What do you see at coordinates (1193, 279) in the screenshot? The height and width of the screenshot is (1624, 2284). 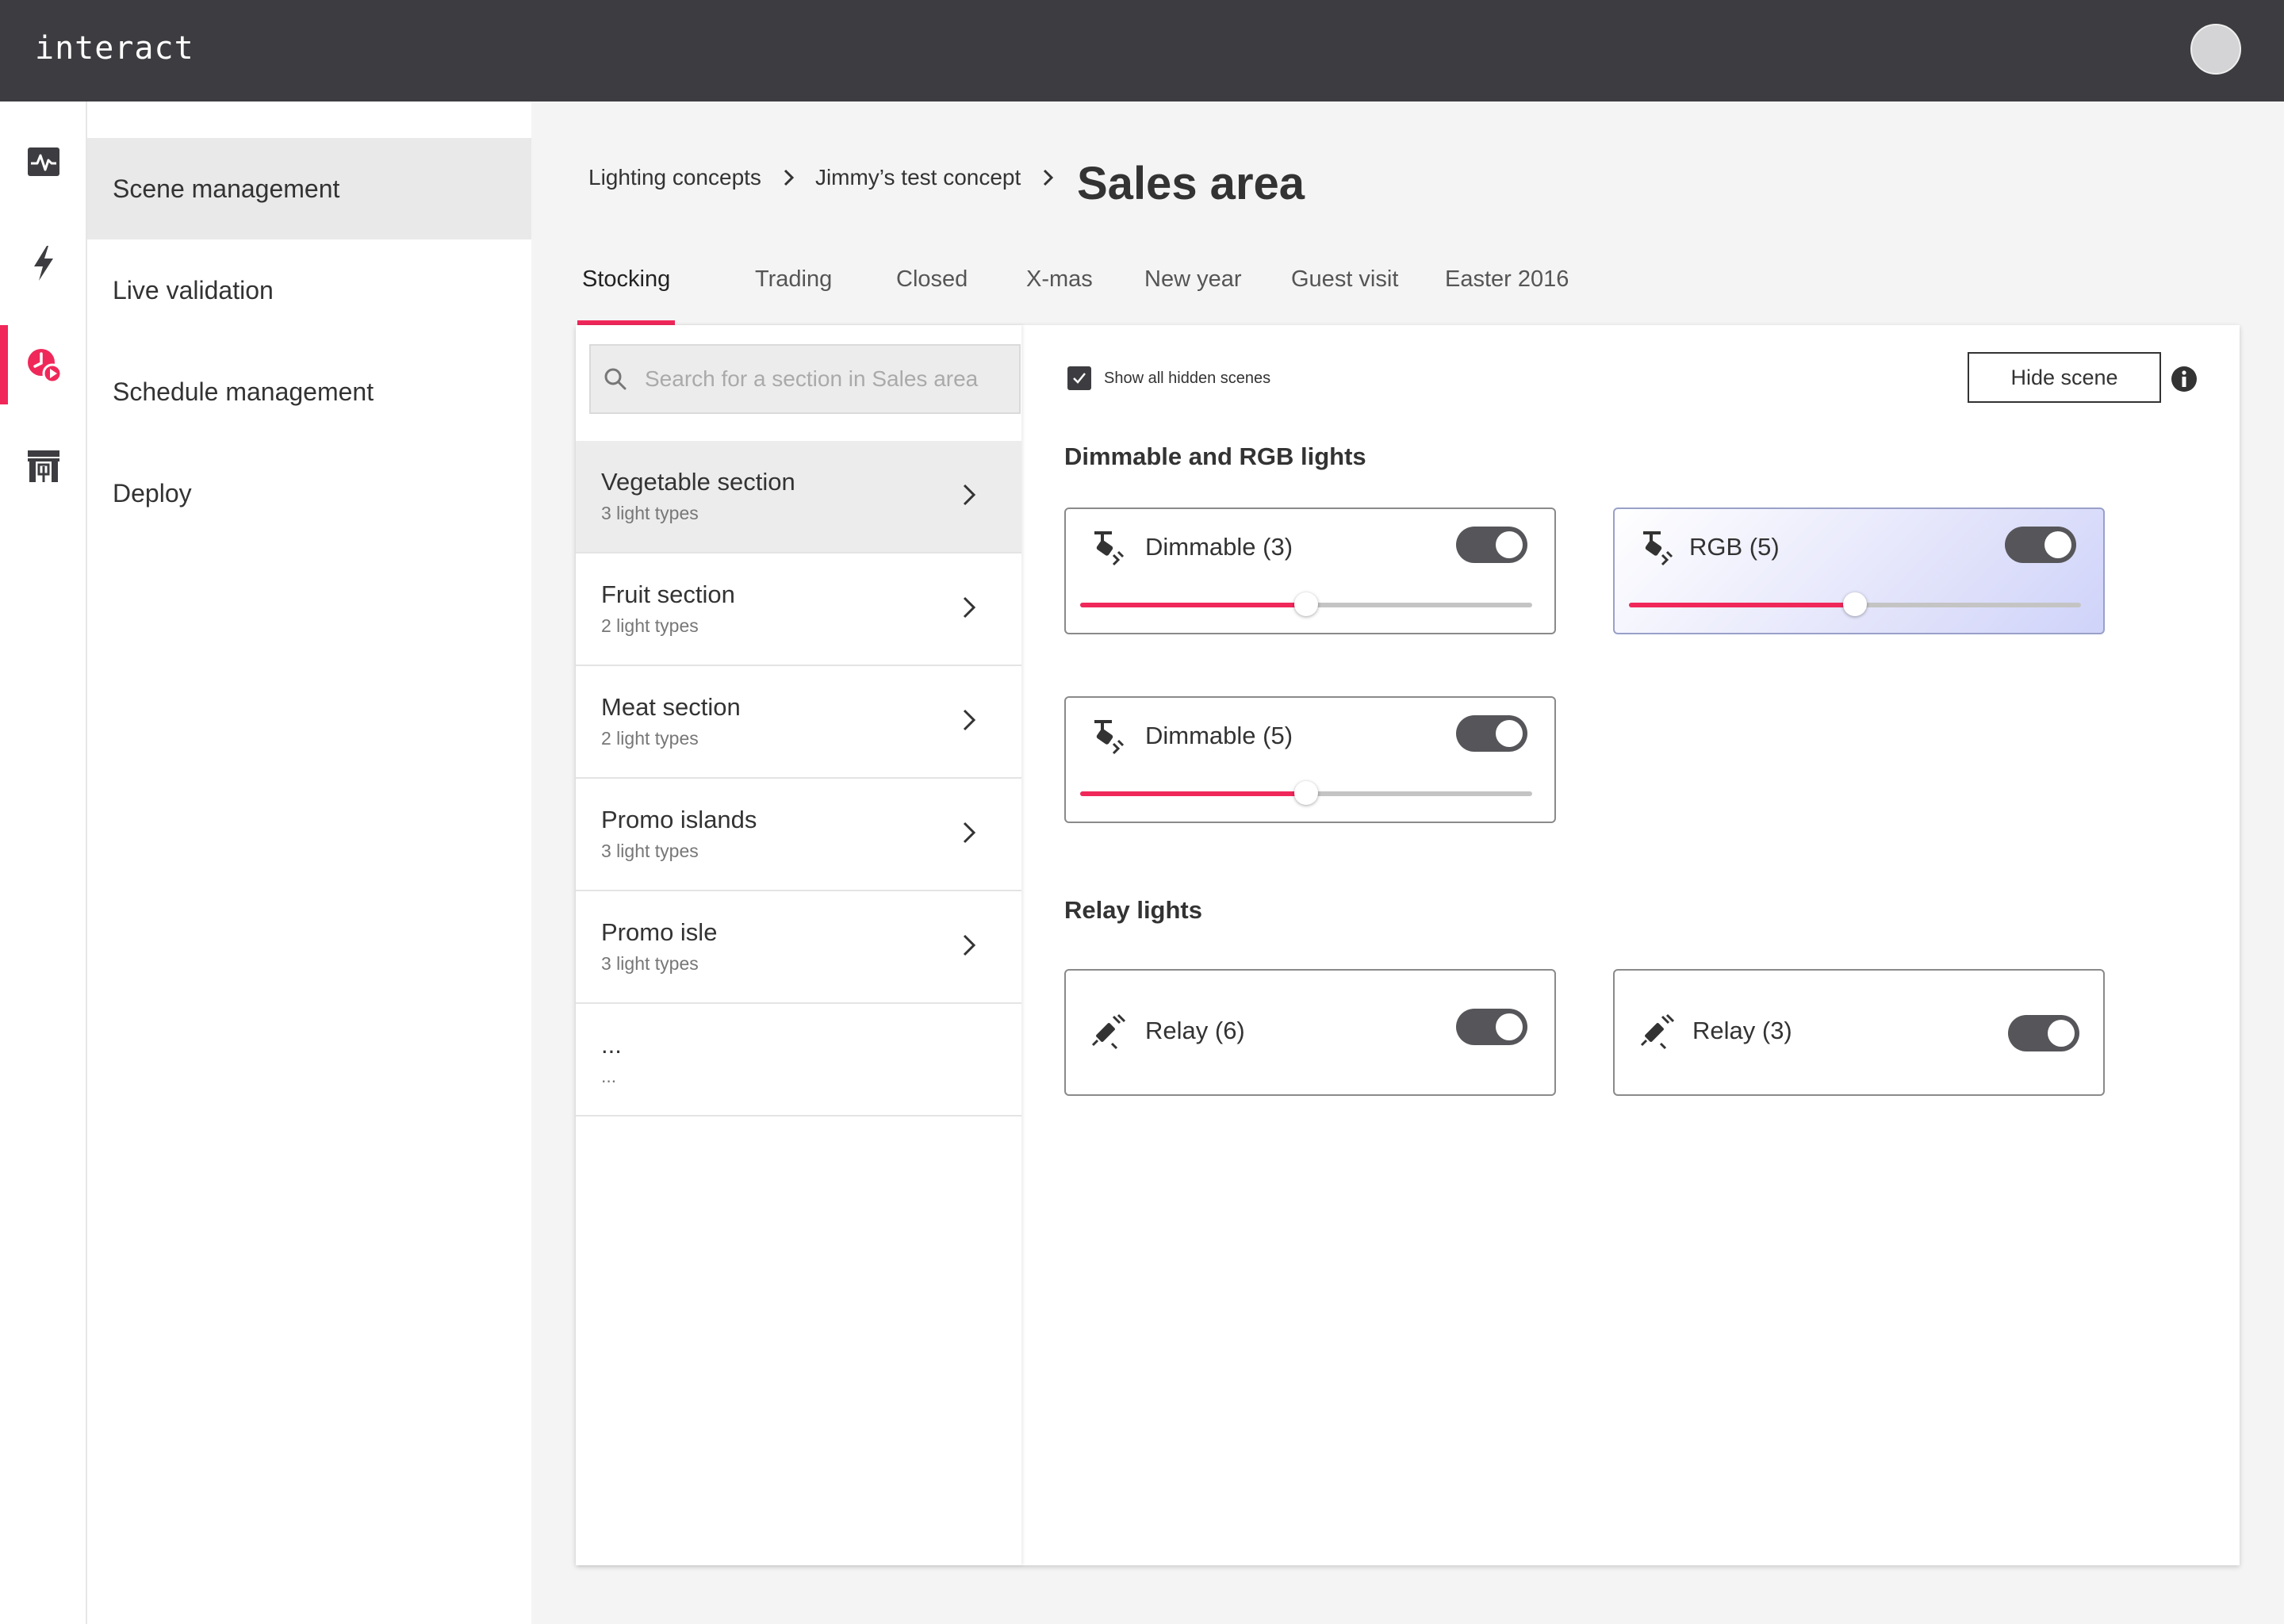 I see `tab-label: New year` at bounding box center [1193, 279].